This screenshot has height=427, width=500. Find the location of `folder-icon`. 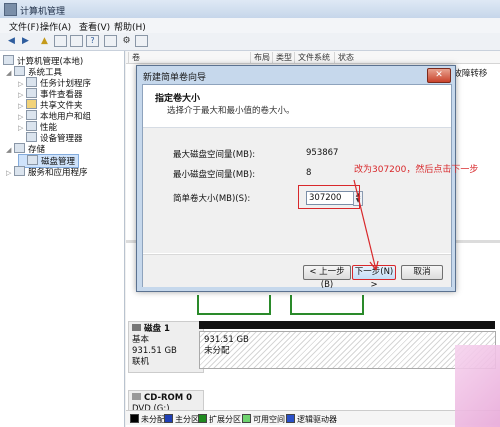

folder-icon is located at coordinates (31, 104).